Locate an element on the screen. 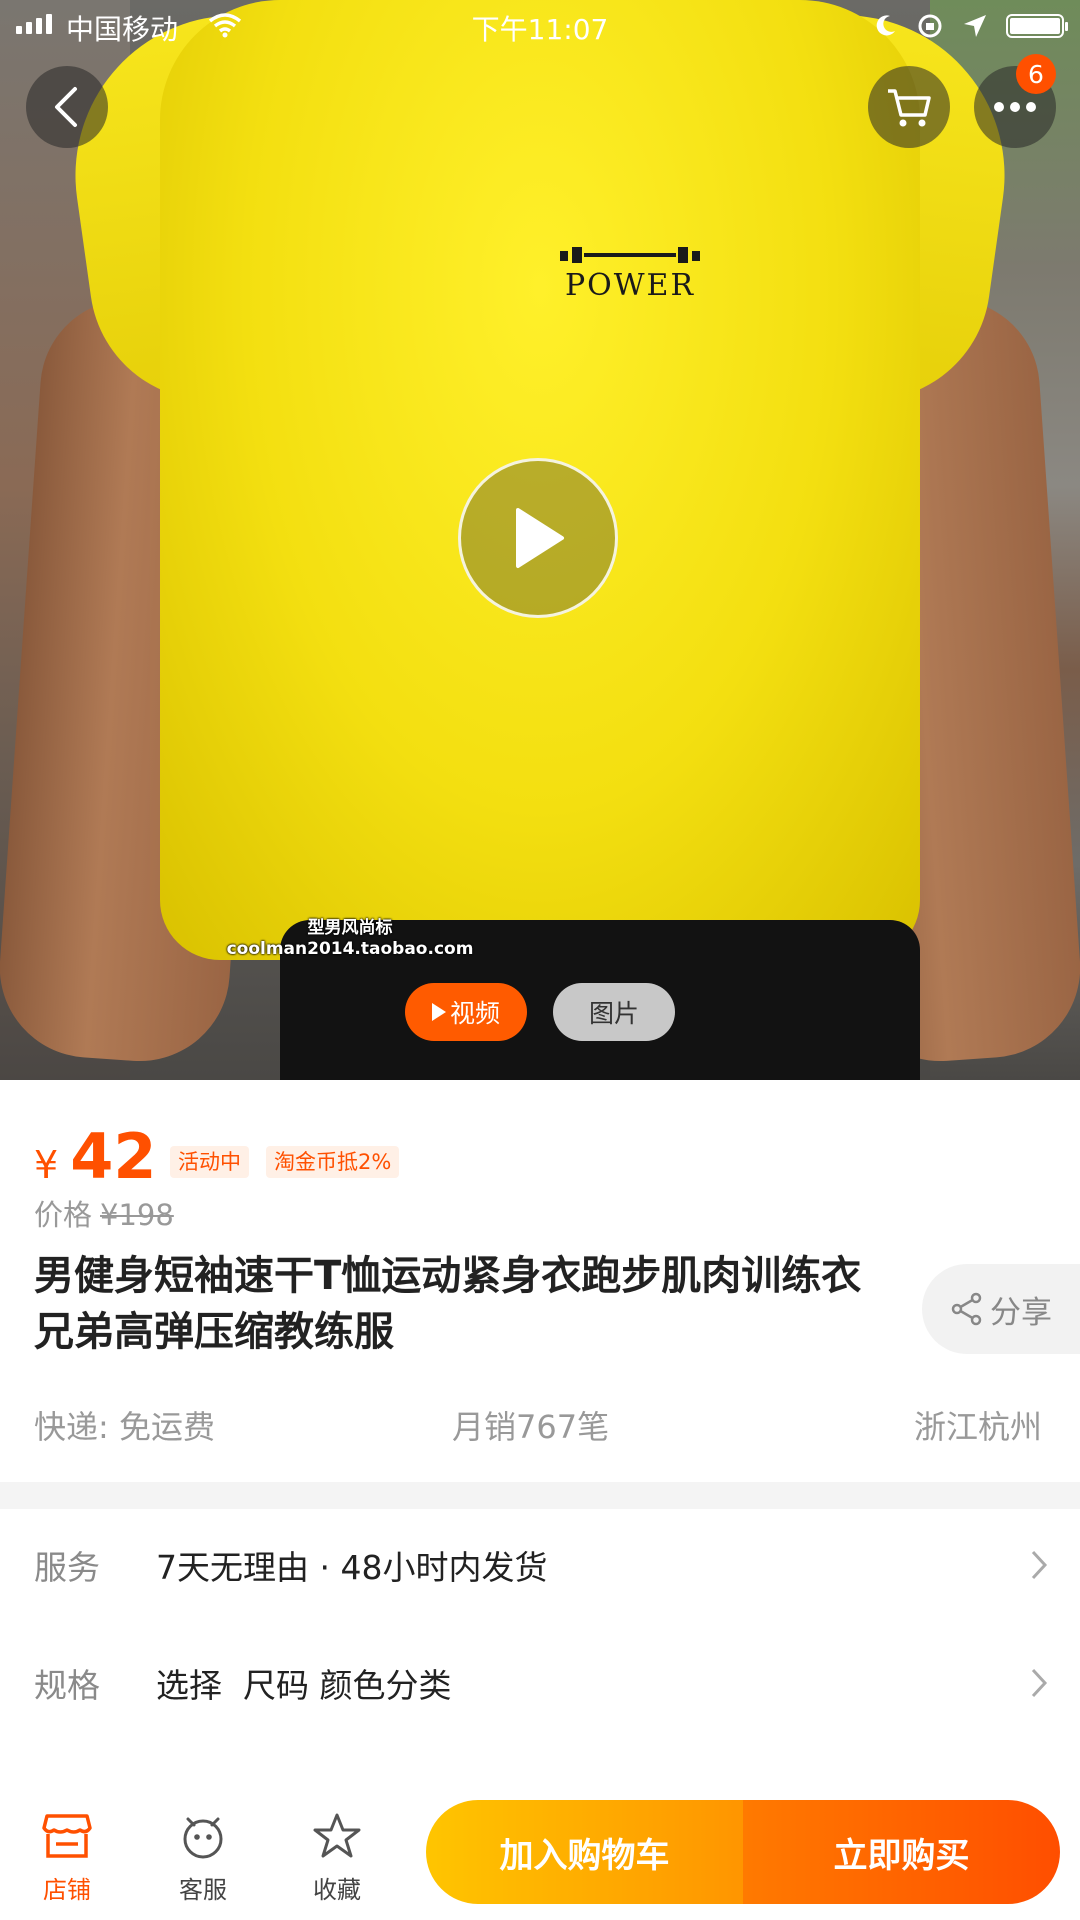 Image resolution: width=1080 pixels, height=1920 pixels. cart-button is located at coordinates (909, 107).